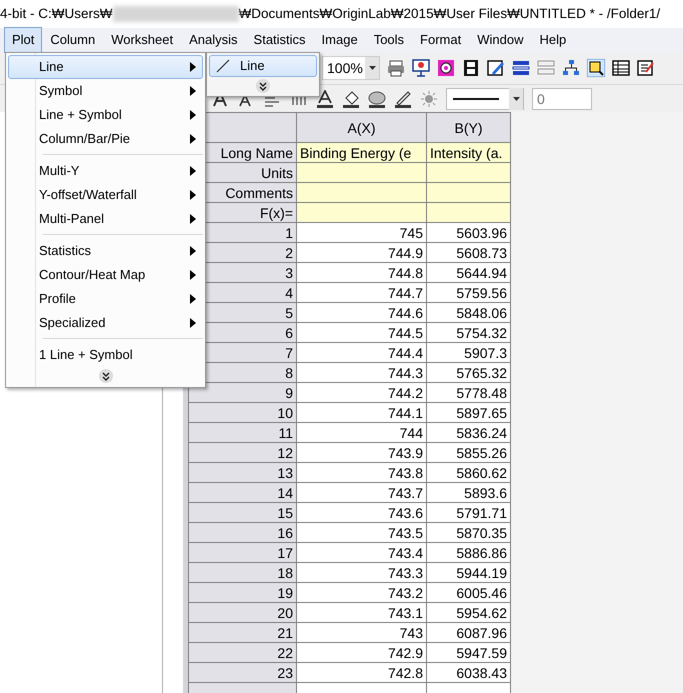  I want to click on menu-item: Window, so click(500, 40).